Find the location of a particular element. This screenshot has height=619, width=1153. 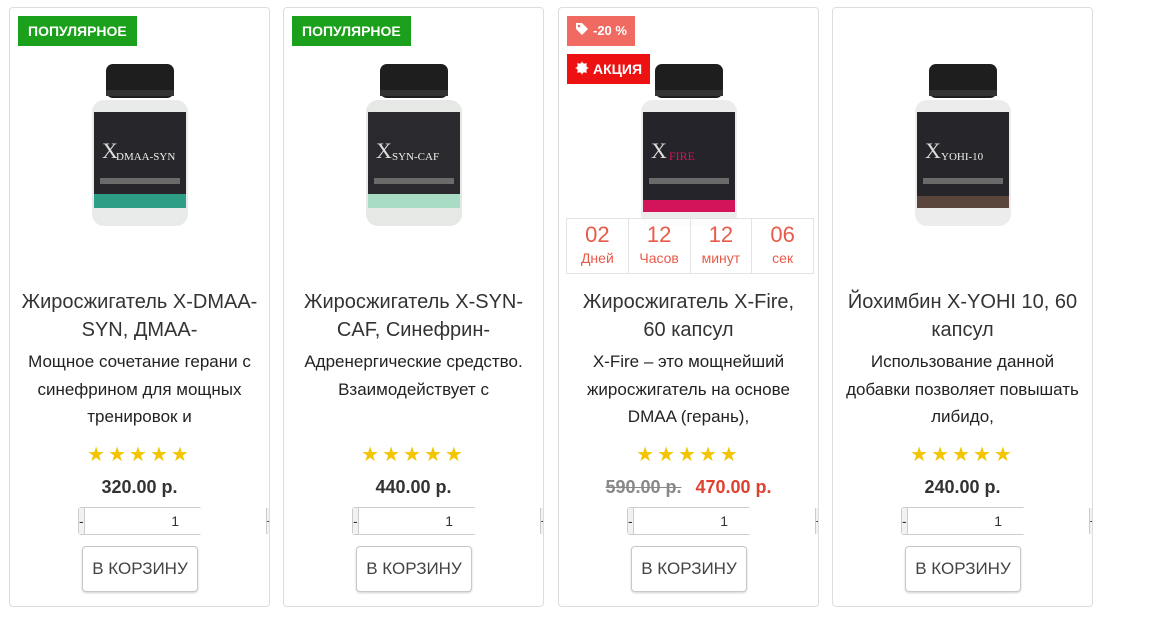

product-title: Жиросжигатель X-Fire, 60 капсул is located at coordinates (688, 316).